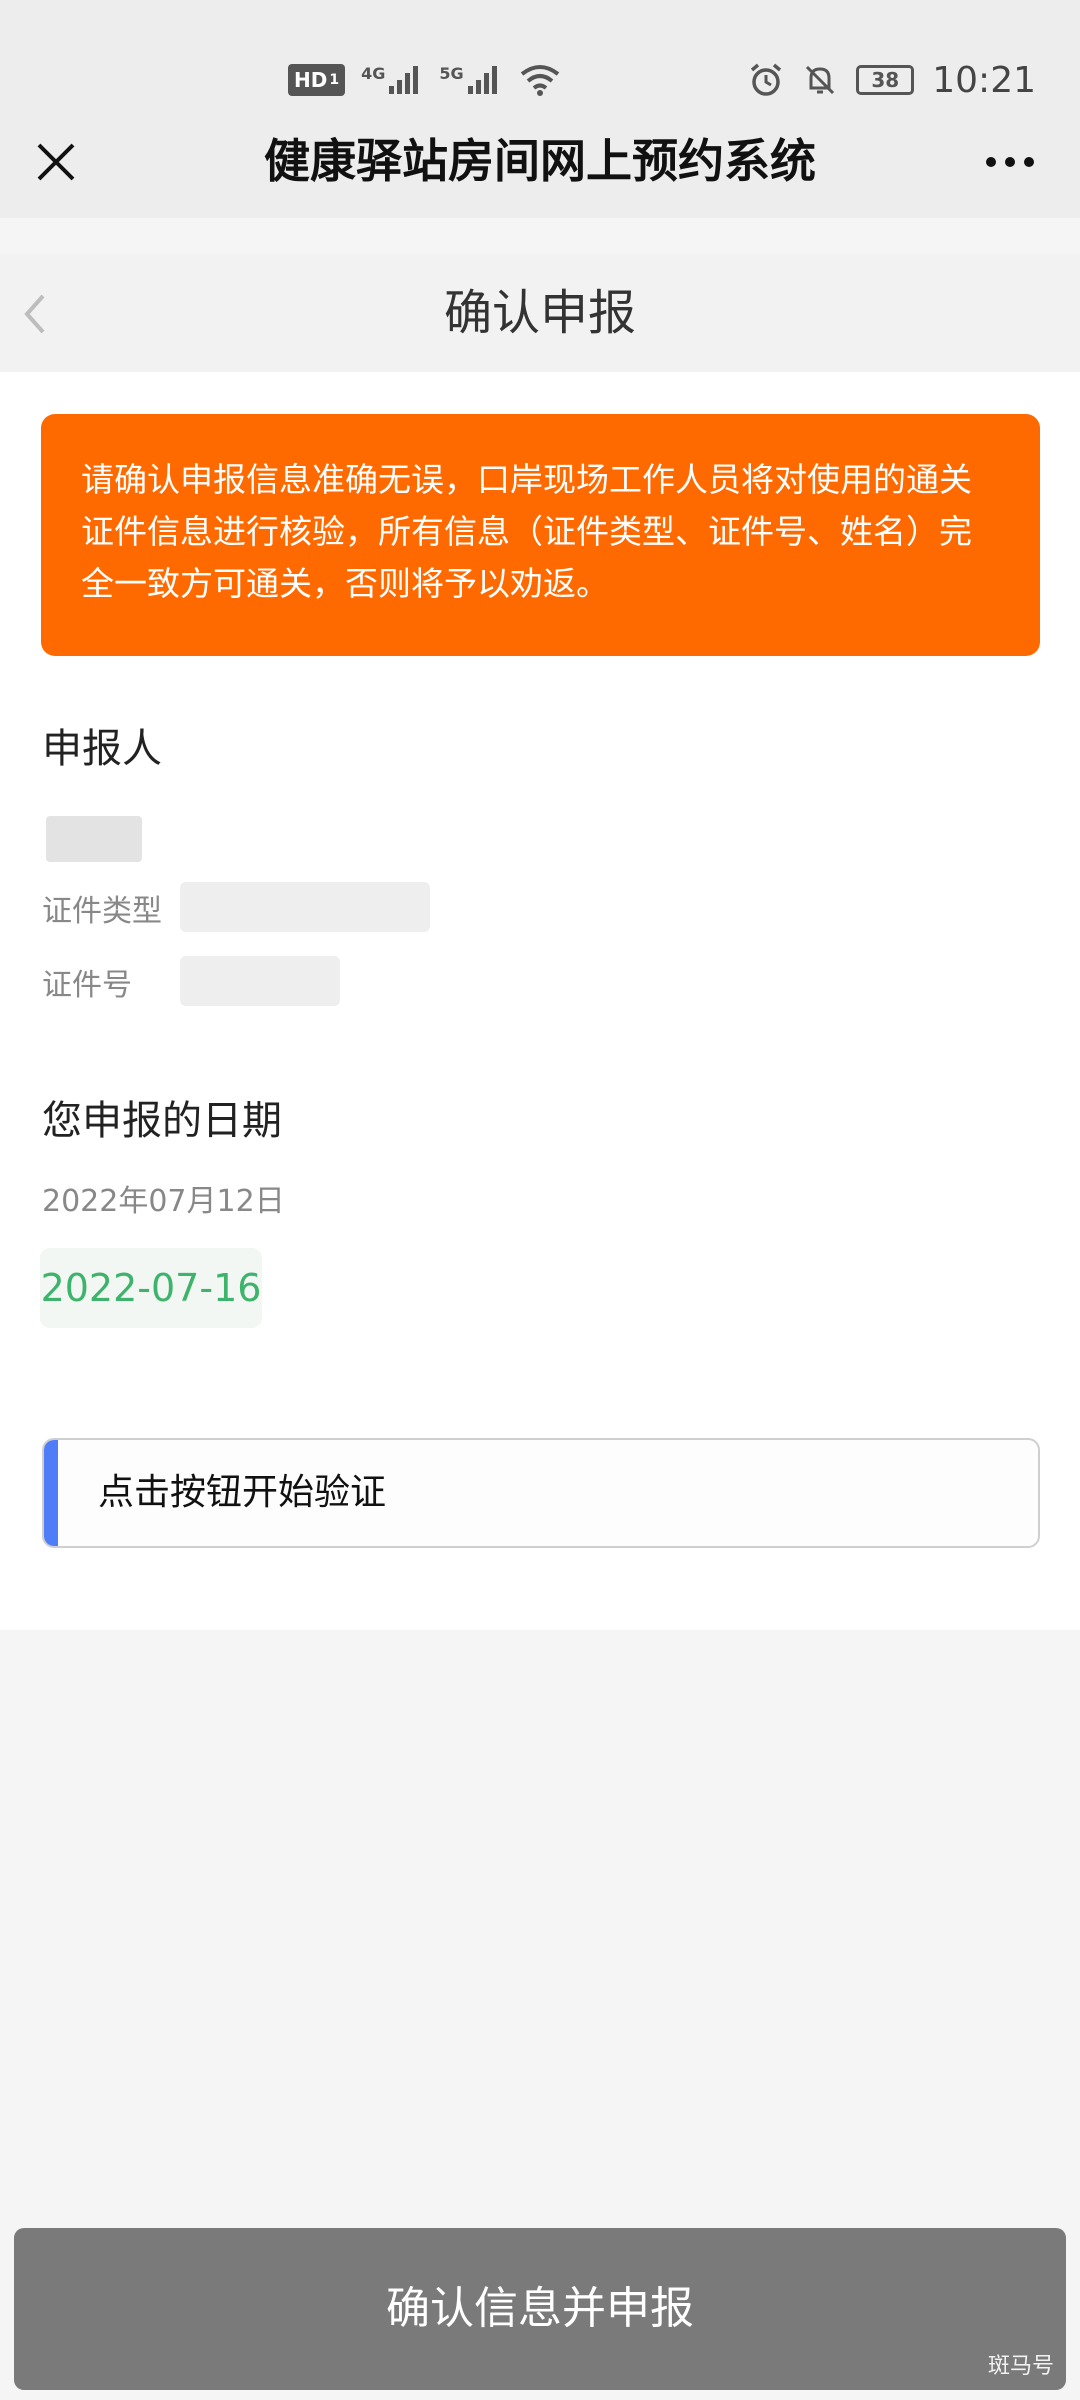 This screenshot has width=1080, height=2400. I want to click on back-button, so click(35, 314).